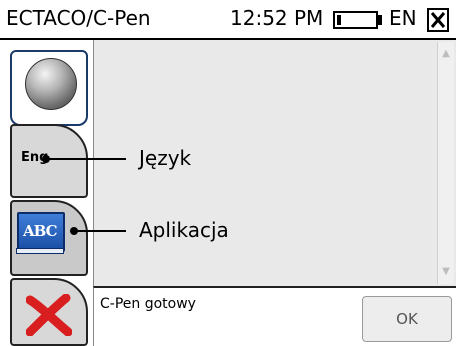  What do you see at coordinates (165, 158) in the screenshot?
I see `language-callout: Język` at bounding box center [165, 158].